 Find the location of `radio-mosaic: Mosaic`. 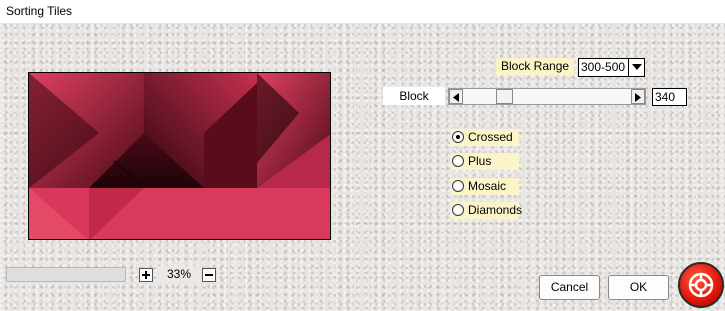

radio-mosaic: Mosaic is located at coordinates (485, 186).